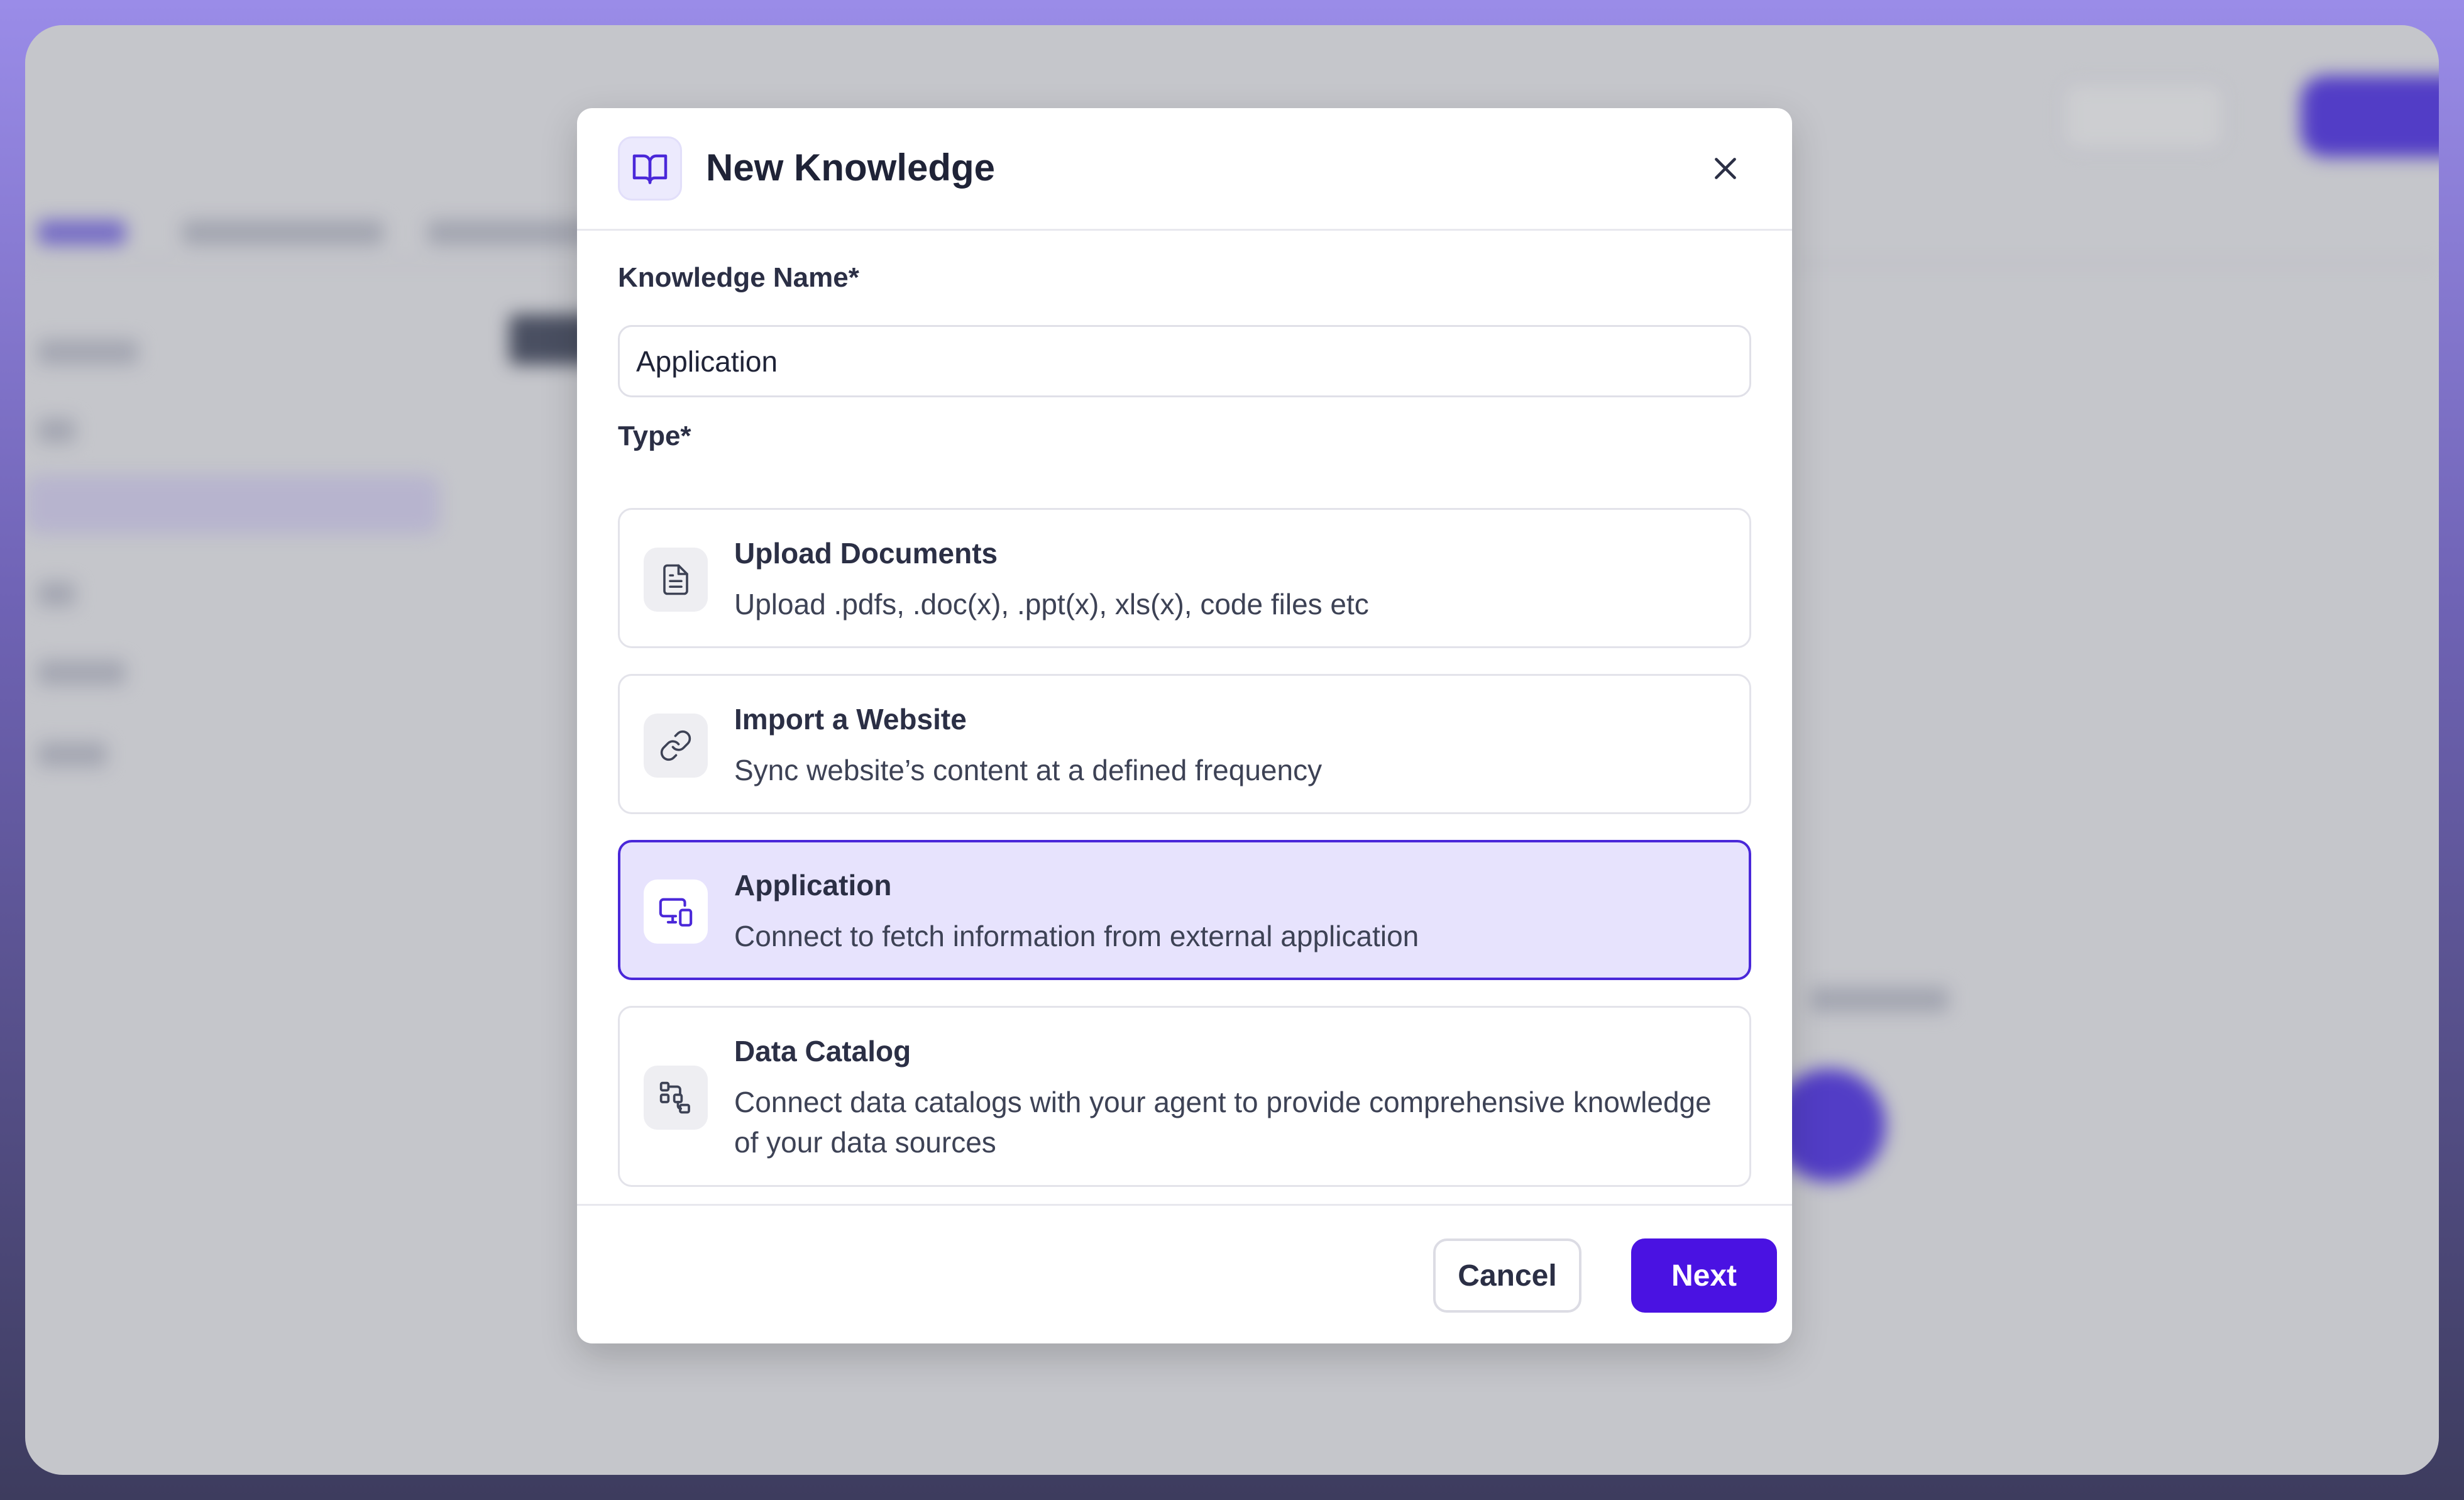 The image size is (2464, 1500). Describe the element at coordinates (1184, 1273) in the screenshot. I see `modal-footer: Cancel Next` at that location.